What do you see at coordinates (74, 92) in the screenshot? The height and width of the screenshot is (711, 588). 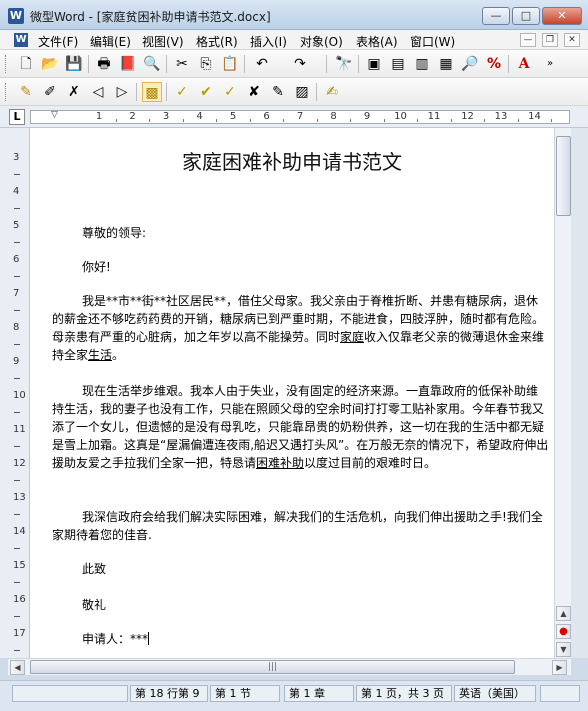 I see `delete-comment-icon: ✗` at bounding box center [74, 92].